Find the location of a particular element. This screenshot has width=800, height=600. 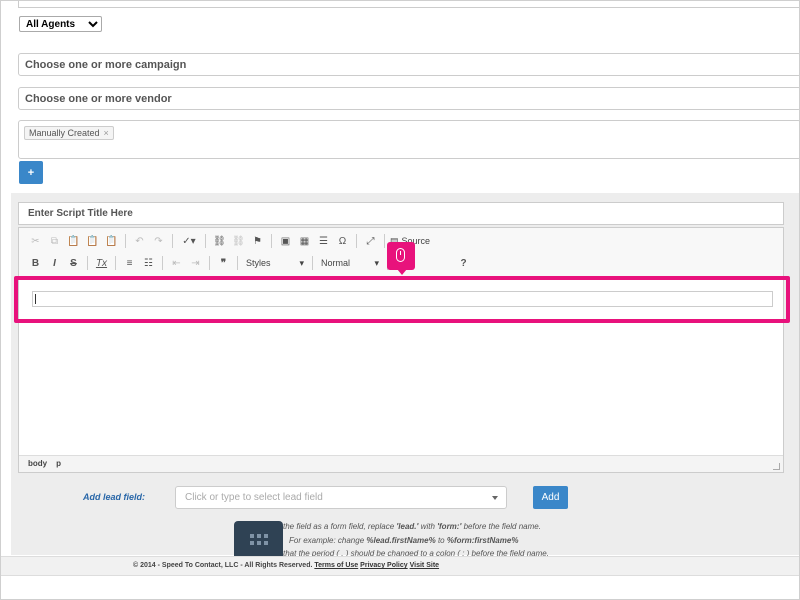

vendor-select: Choose one or more vendor is located at coordinates (408, 98).